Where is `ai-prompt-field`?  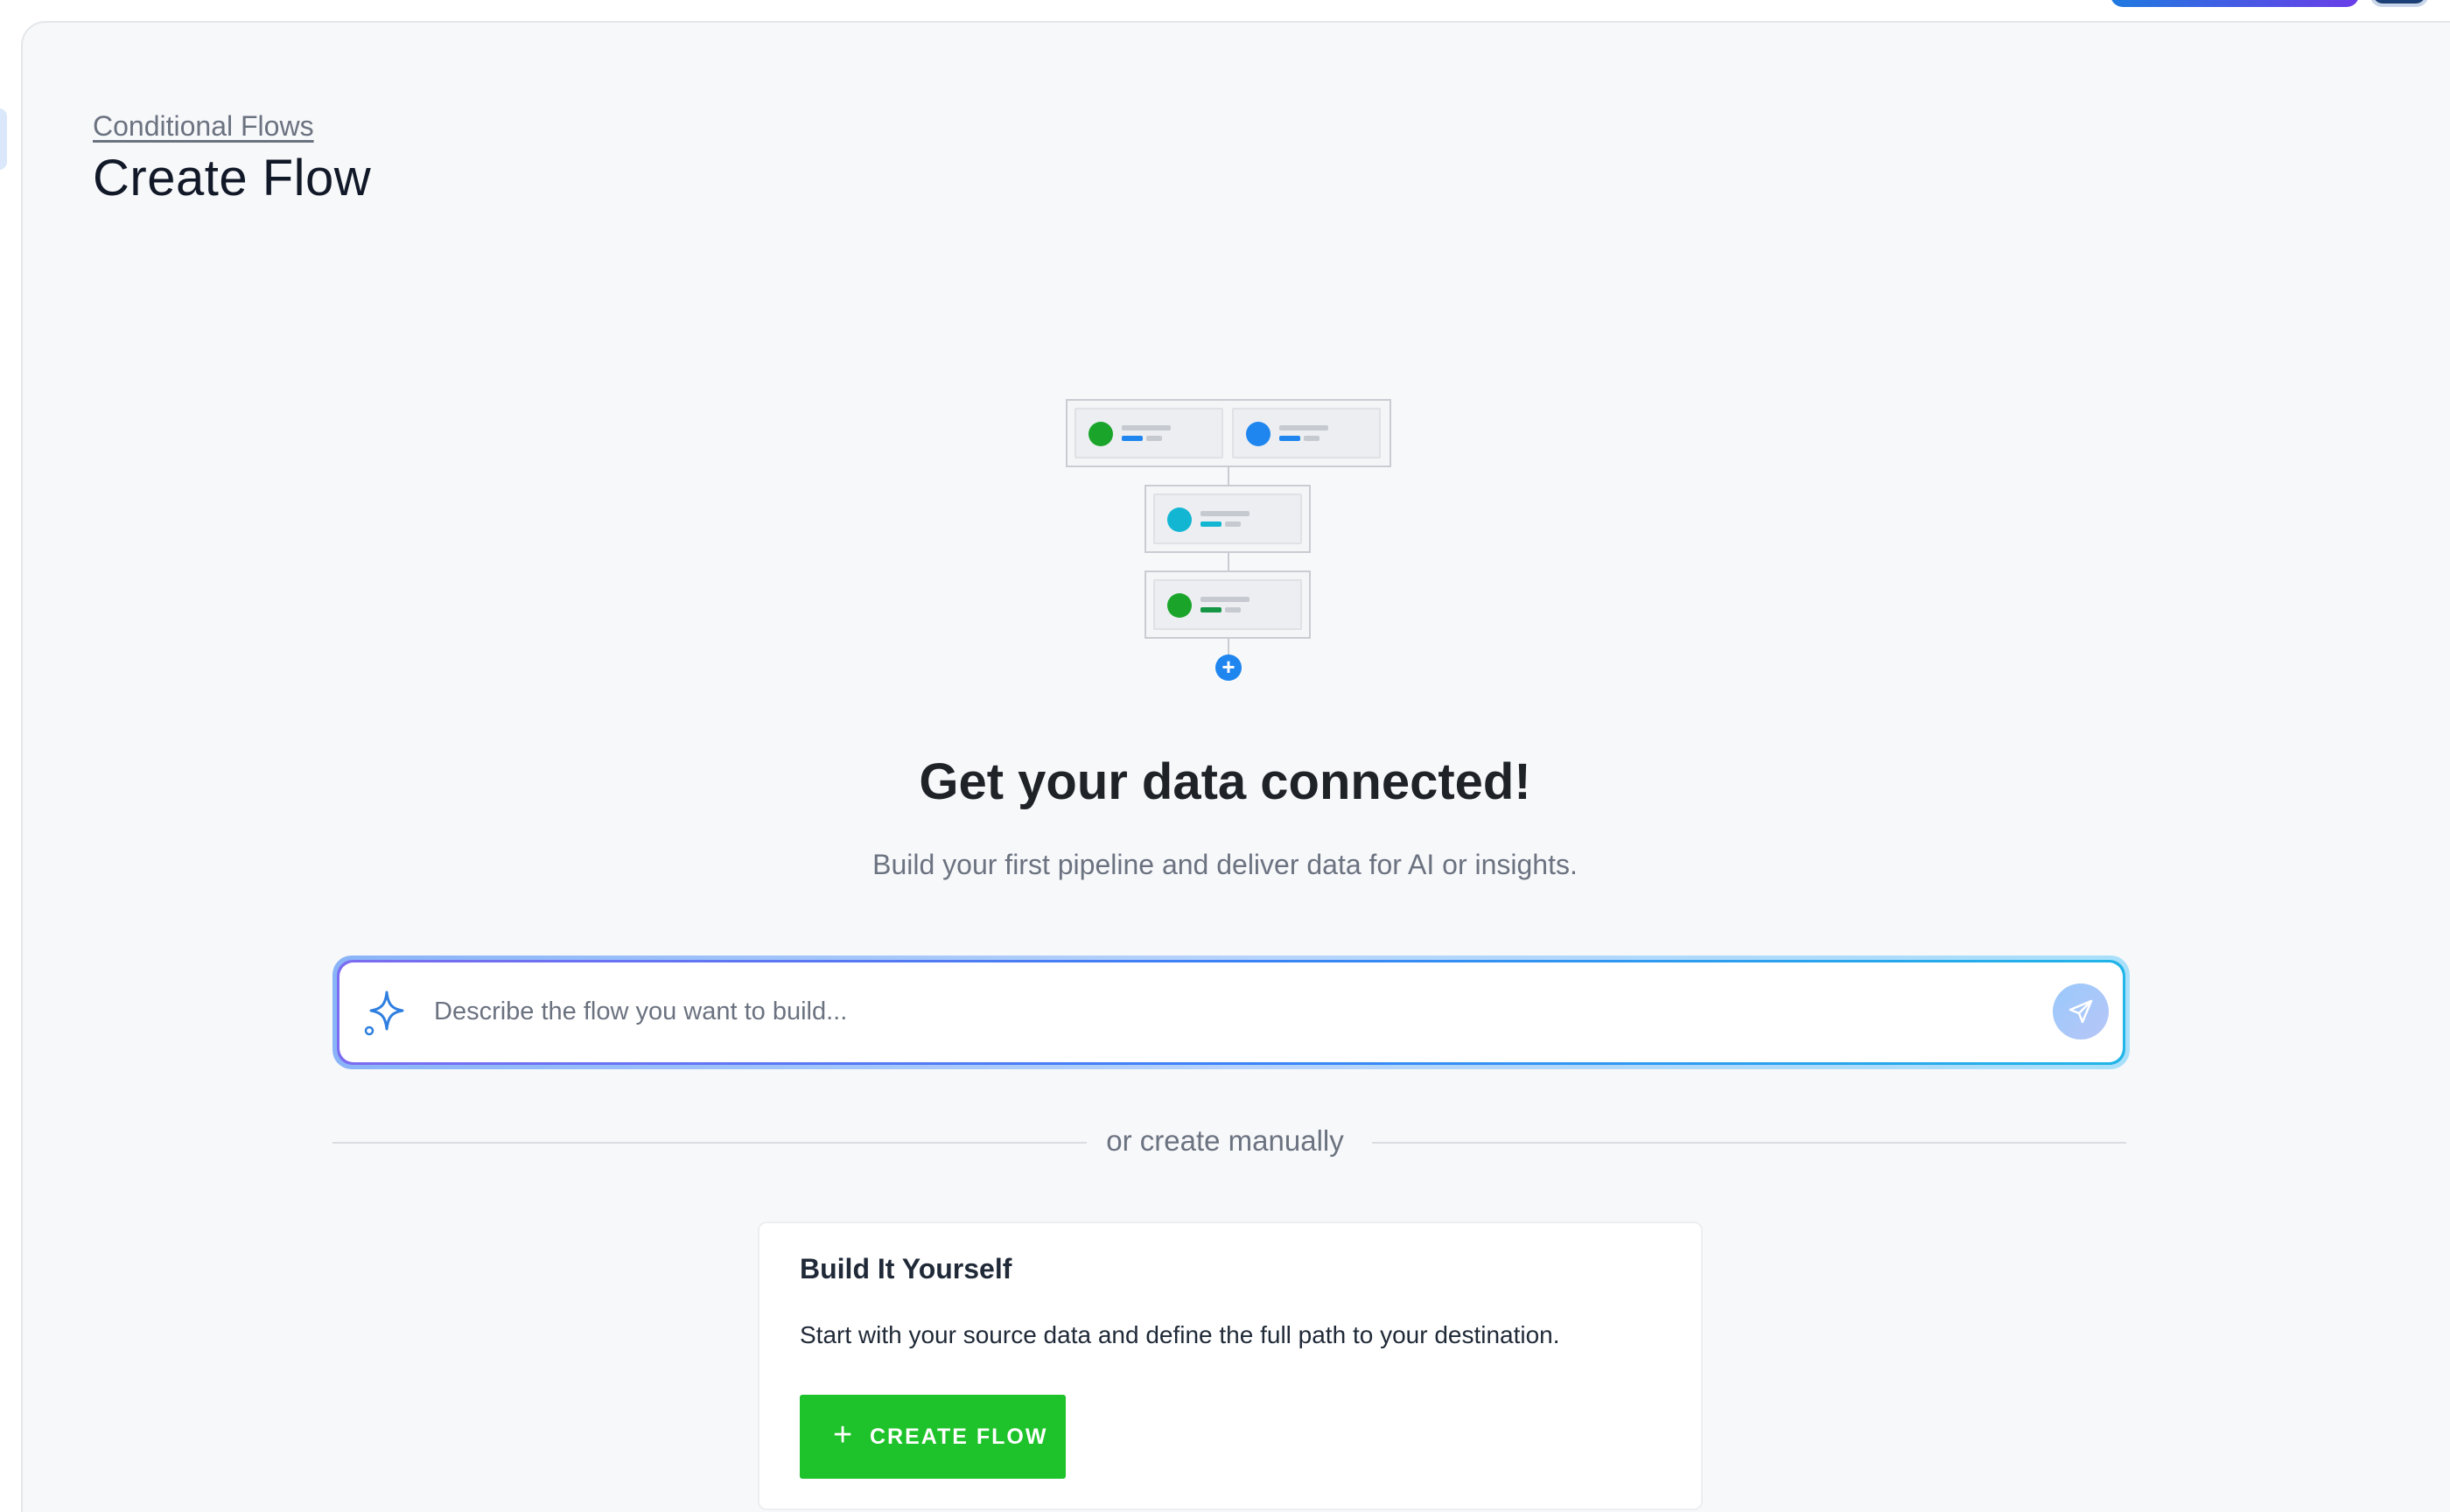 ai-prompt-field is located at coordinates (1231, 1012).